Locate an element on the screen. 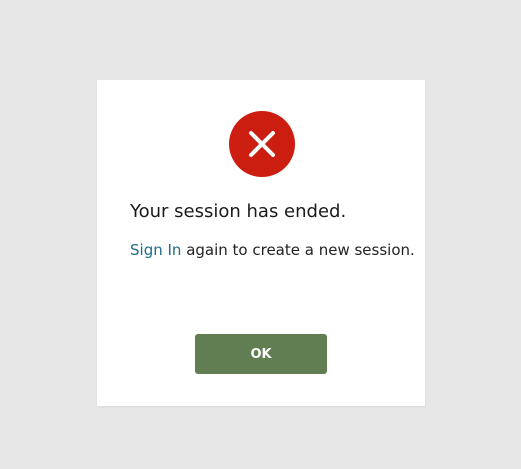  message-text: again to create a new session. is located at coordinates (298, 250).